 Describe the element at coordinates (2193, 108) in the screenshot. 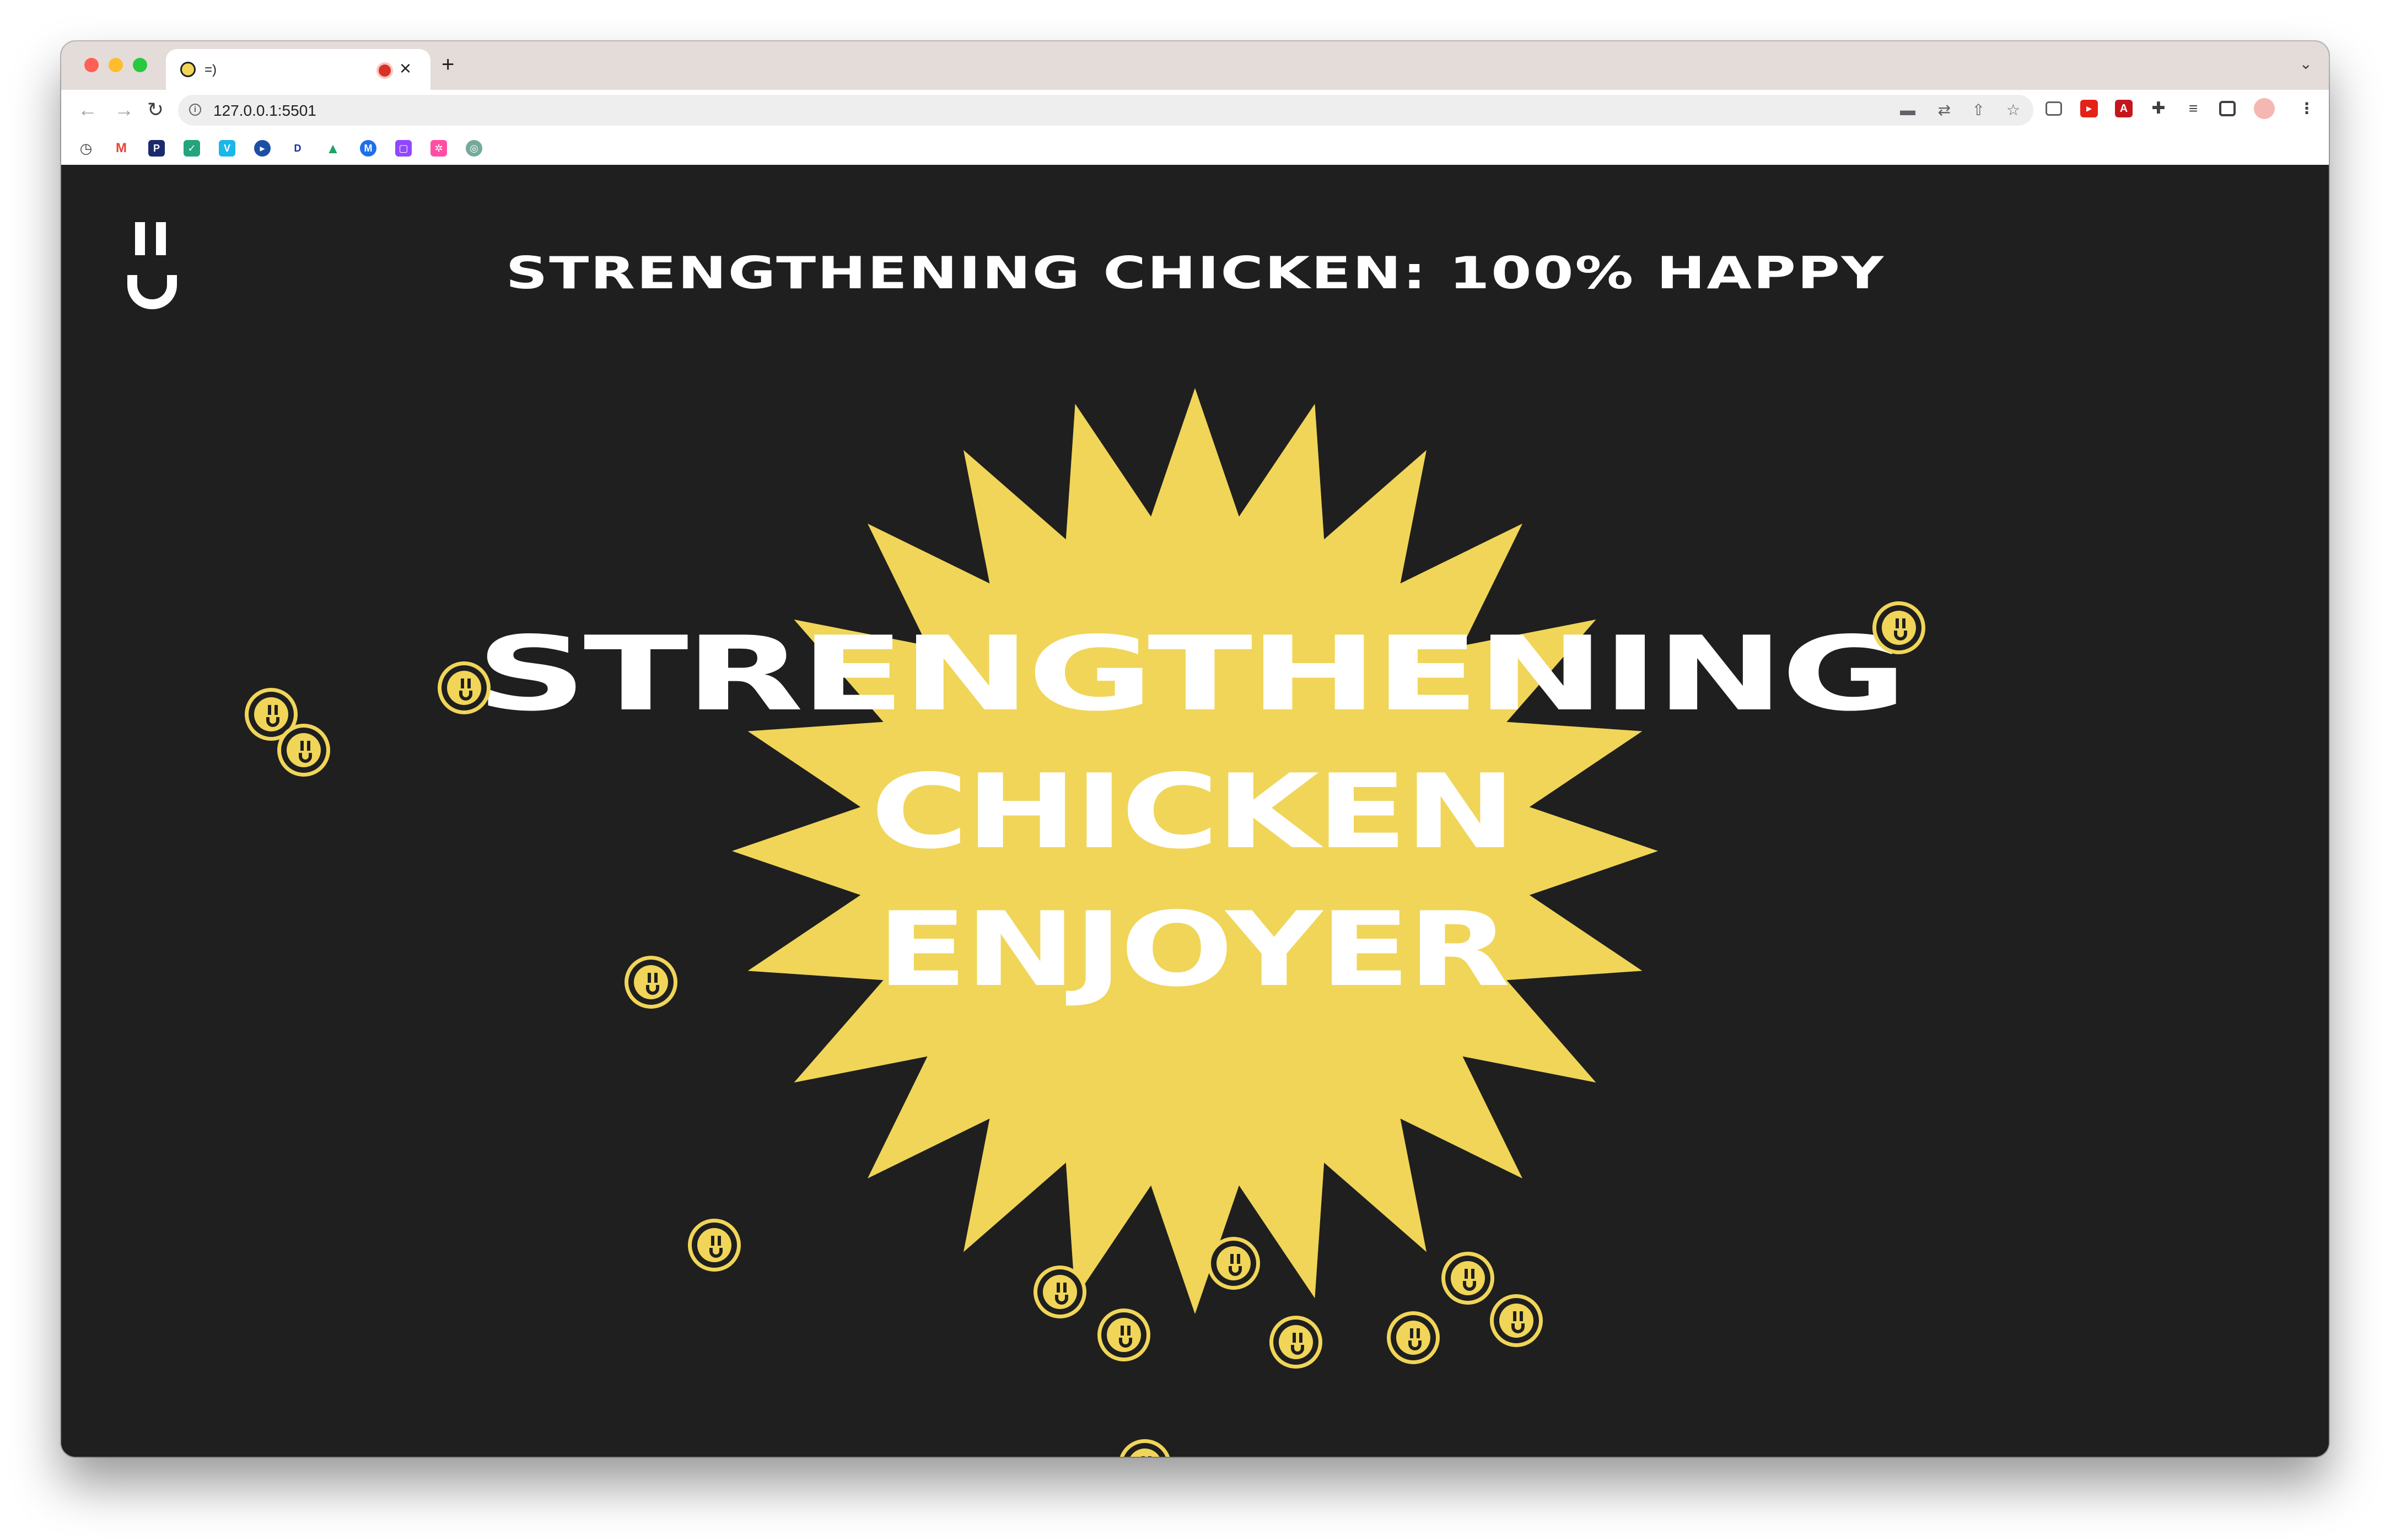

I see `playlist-icon: ≡` at that location.